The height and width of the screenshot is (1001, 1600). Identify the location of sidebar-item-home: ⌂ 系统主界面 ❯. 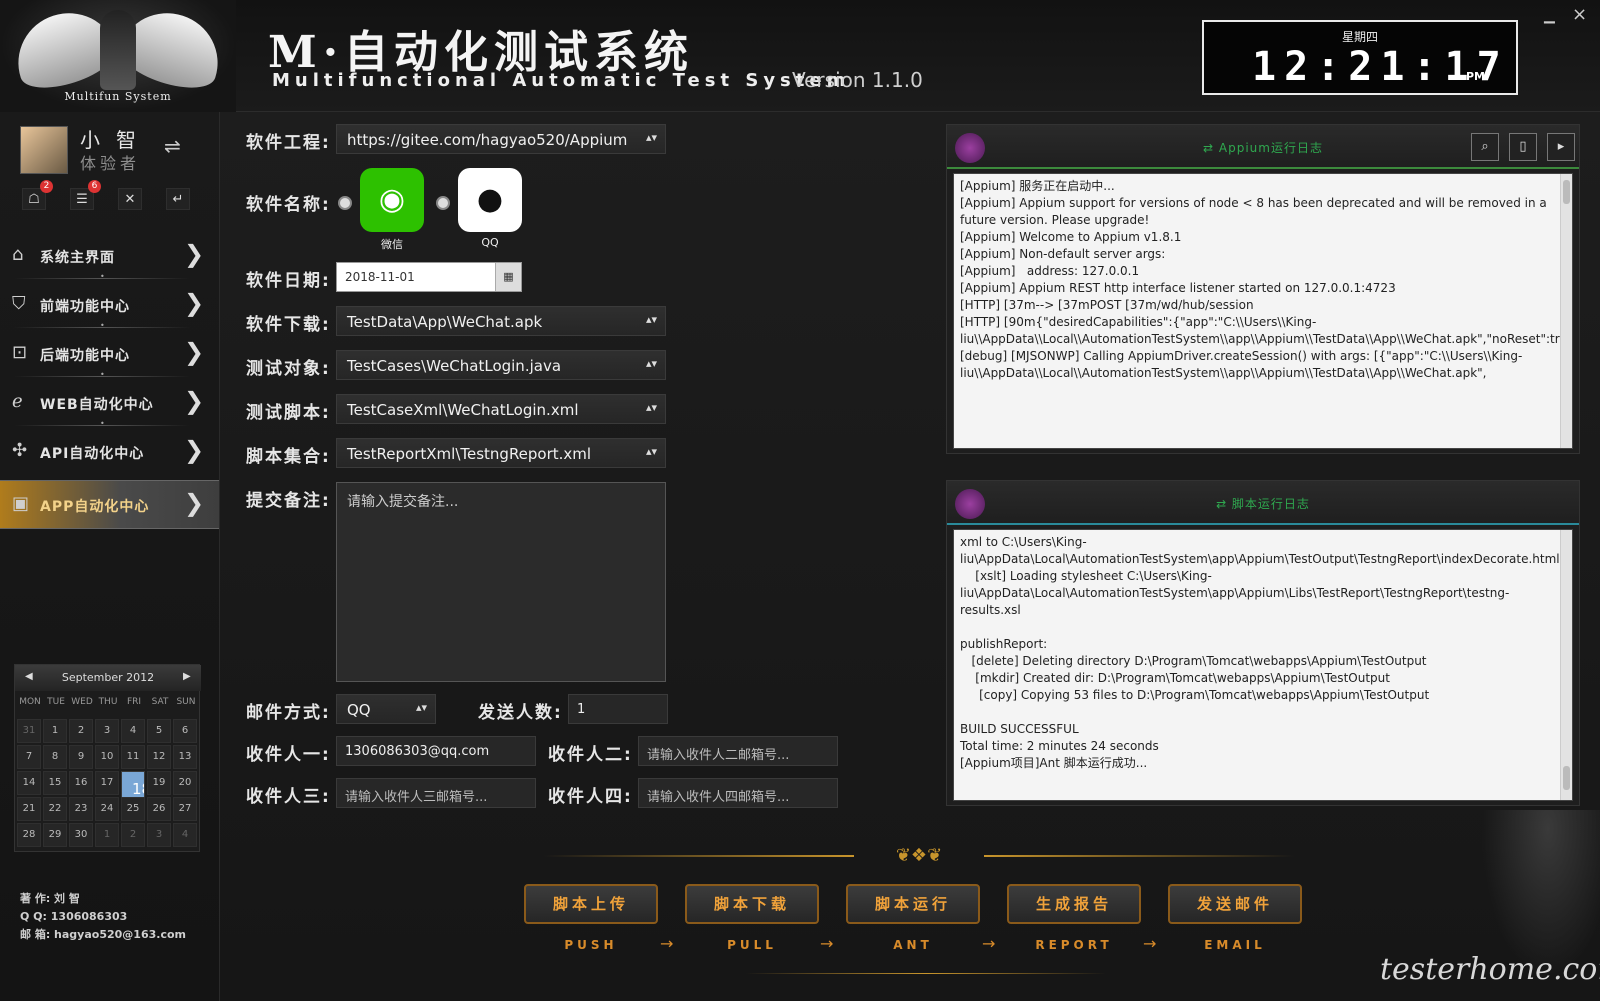
(109, 256).